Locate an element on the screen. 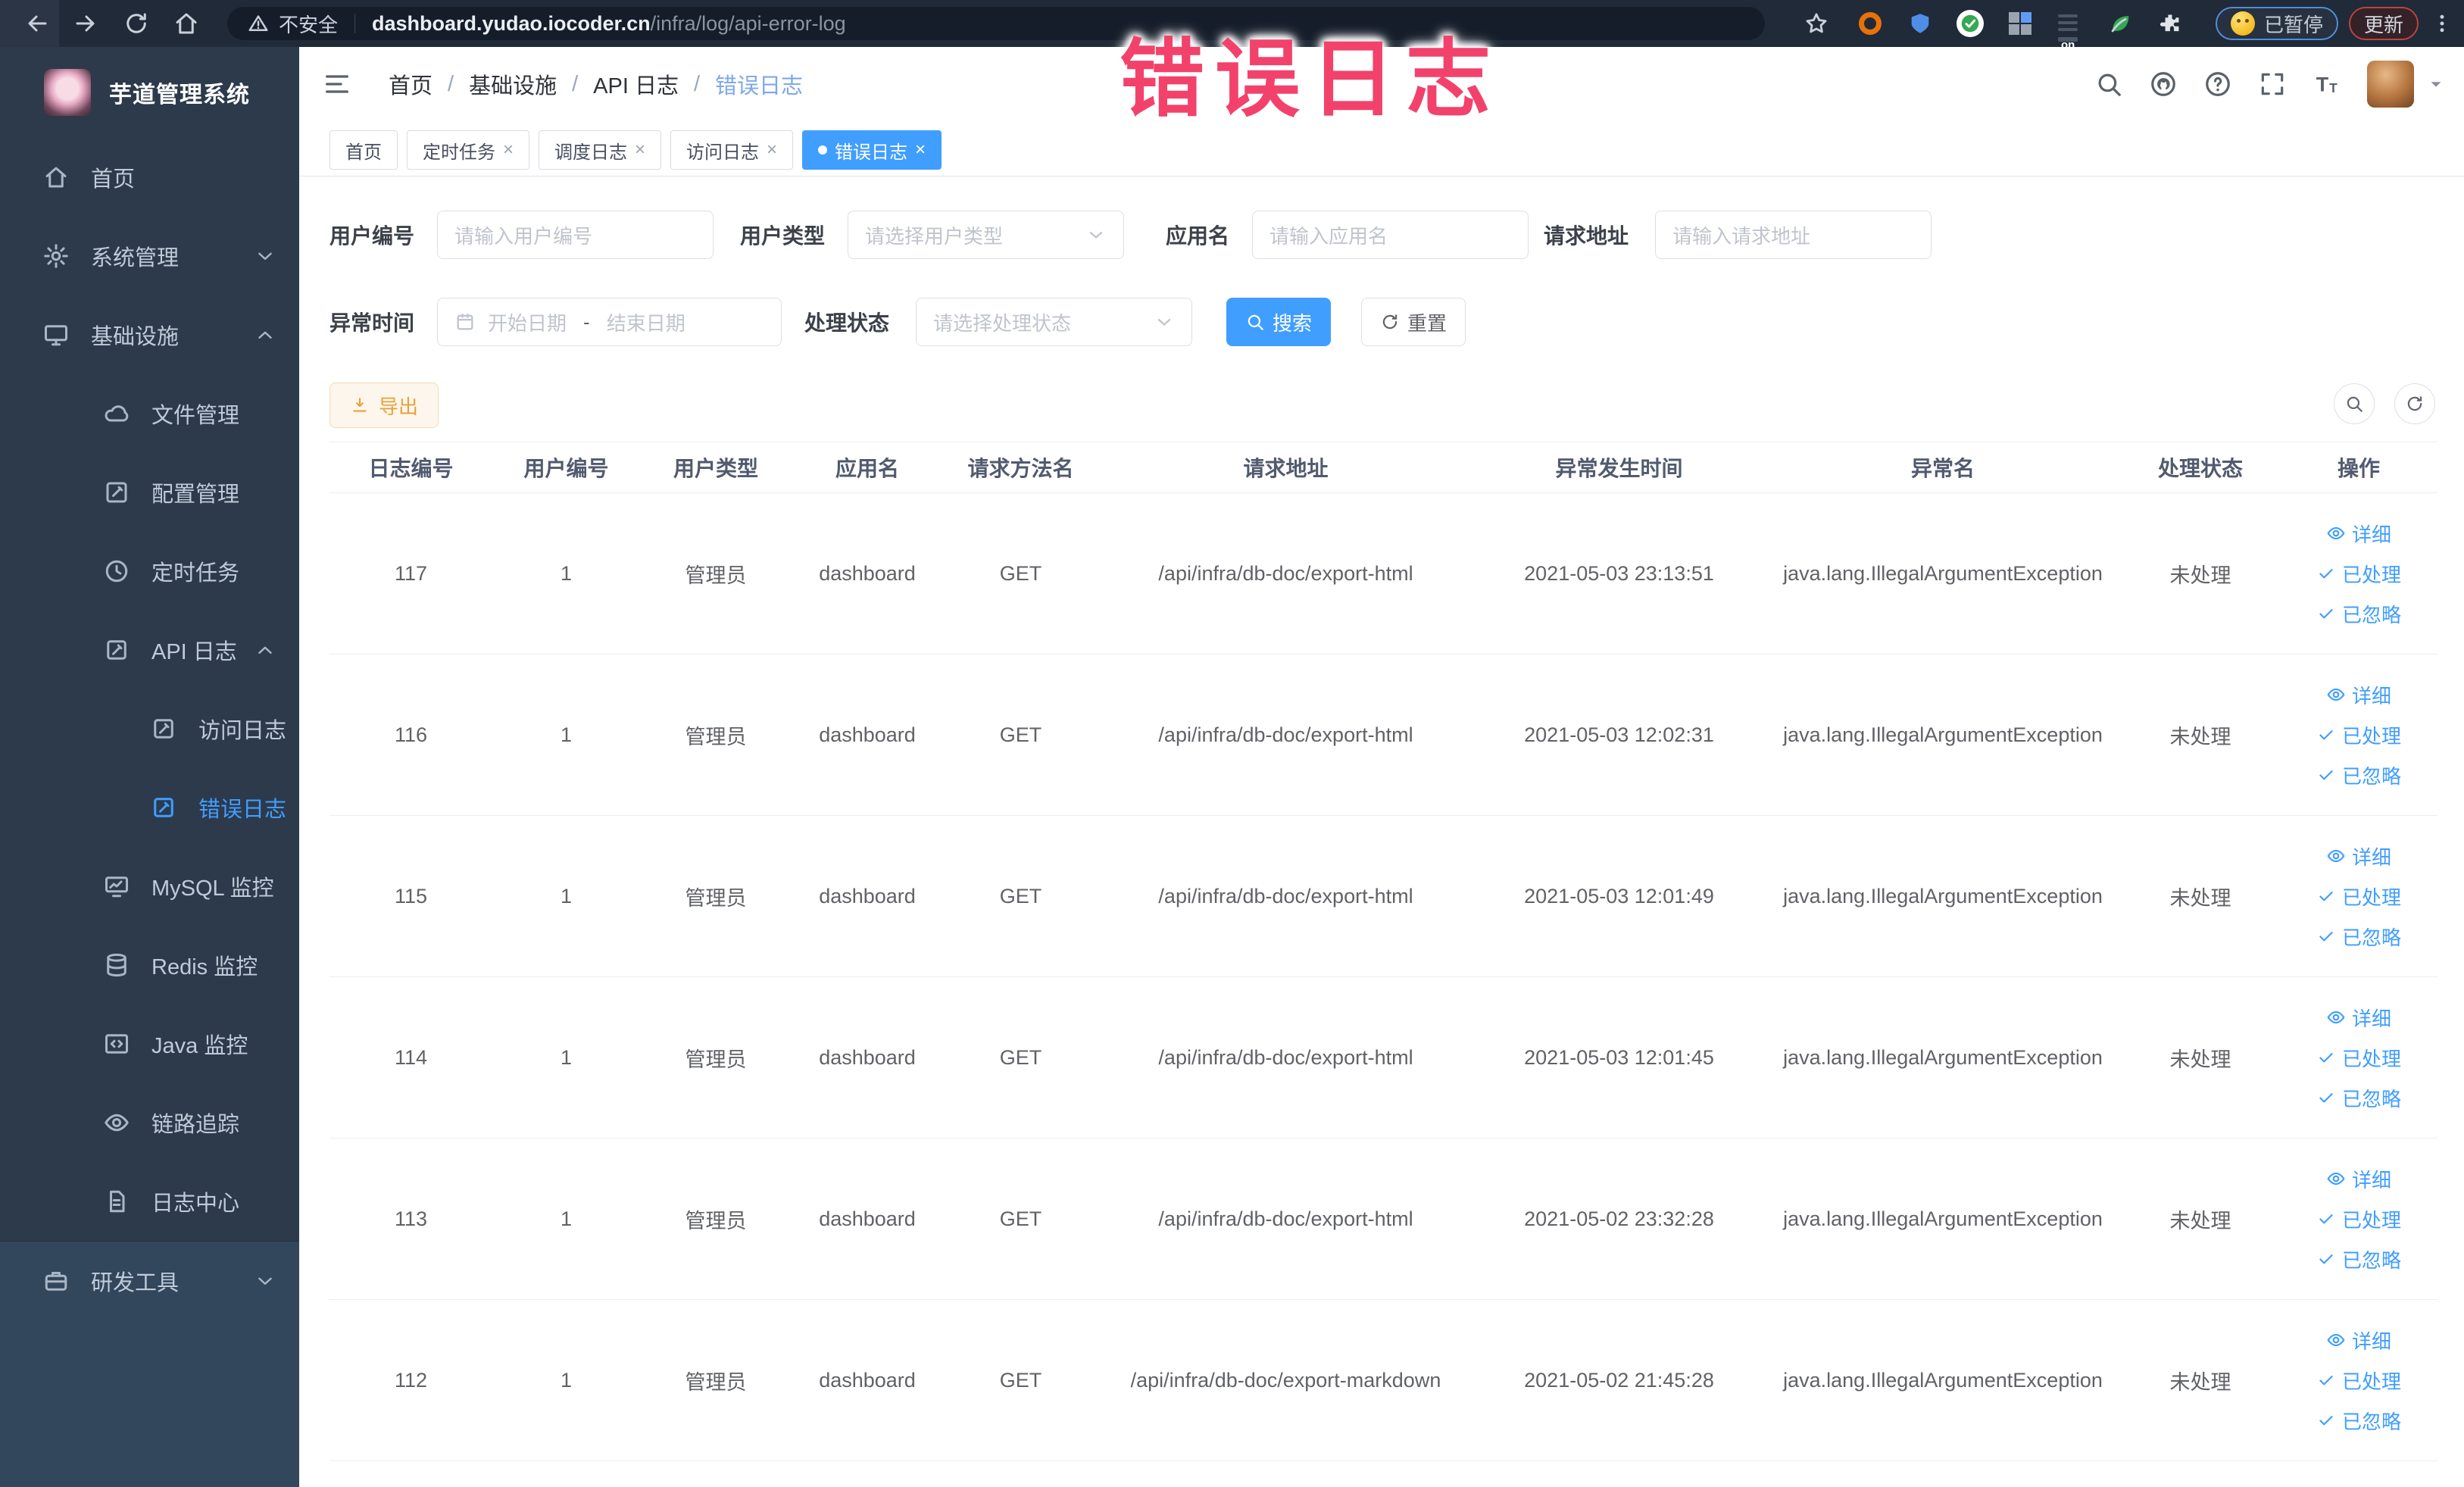 The image size is (2464, 1487). action-label: 已处理 is located at coordinates (2371, 574).